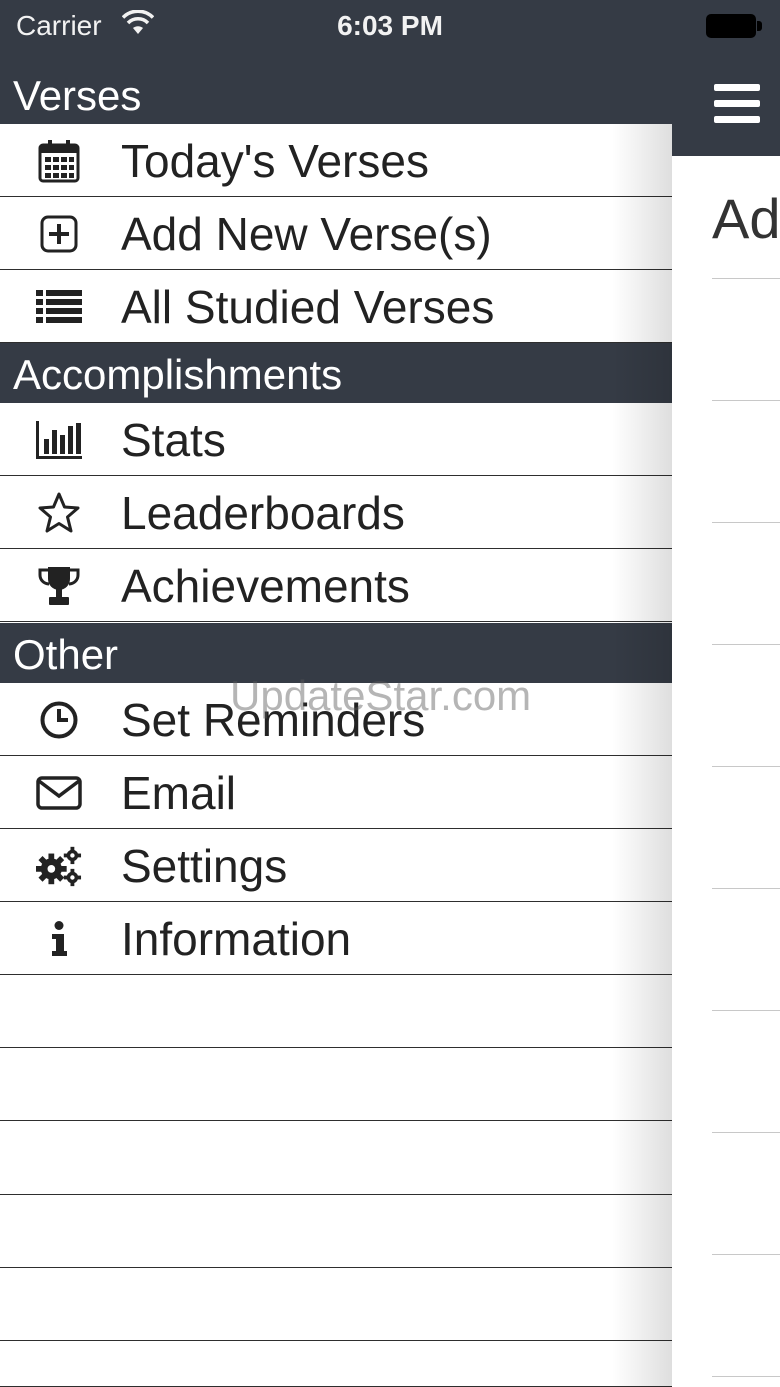 The image size is (780, 1387). I want to click on menu-item-add-new-verses: Add New Verse(s), so click(336, 233).